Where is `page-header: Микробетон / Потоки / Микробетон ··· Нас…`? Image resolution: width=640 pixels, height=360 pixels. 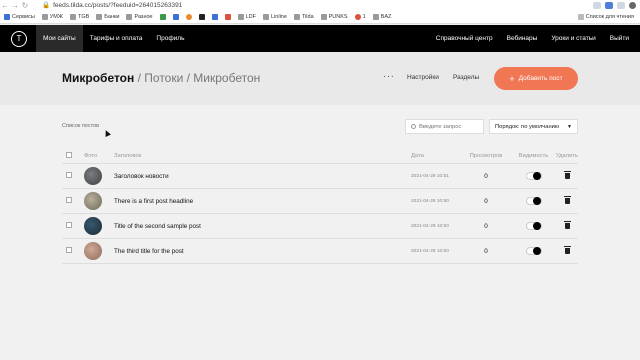
page-header: Микробетон / Потоки / Микробетон ··· Нас… is located at coordinates (320, 78).